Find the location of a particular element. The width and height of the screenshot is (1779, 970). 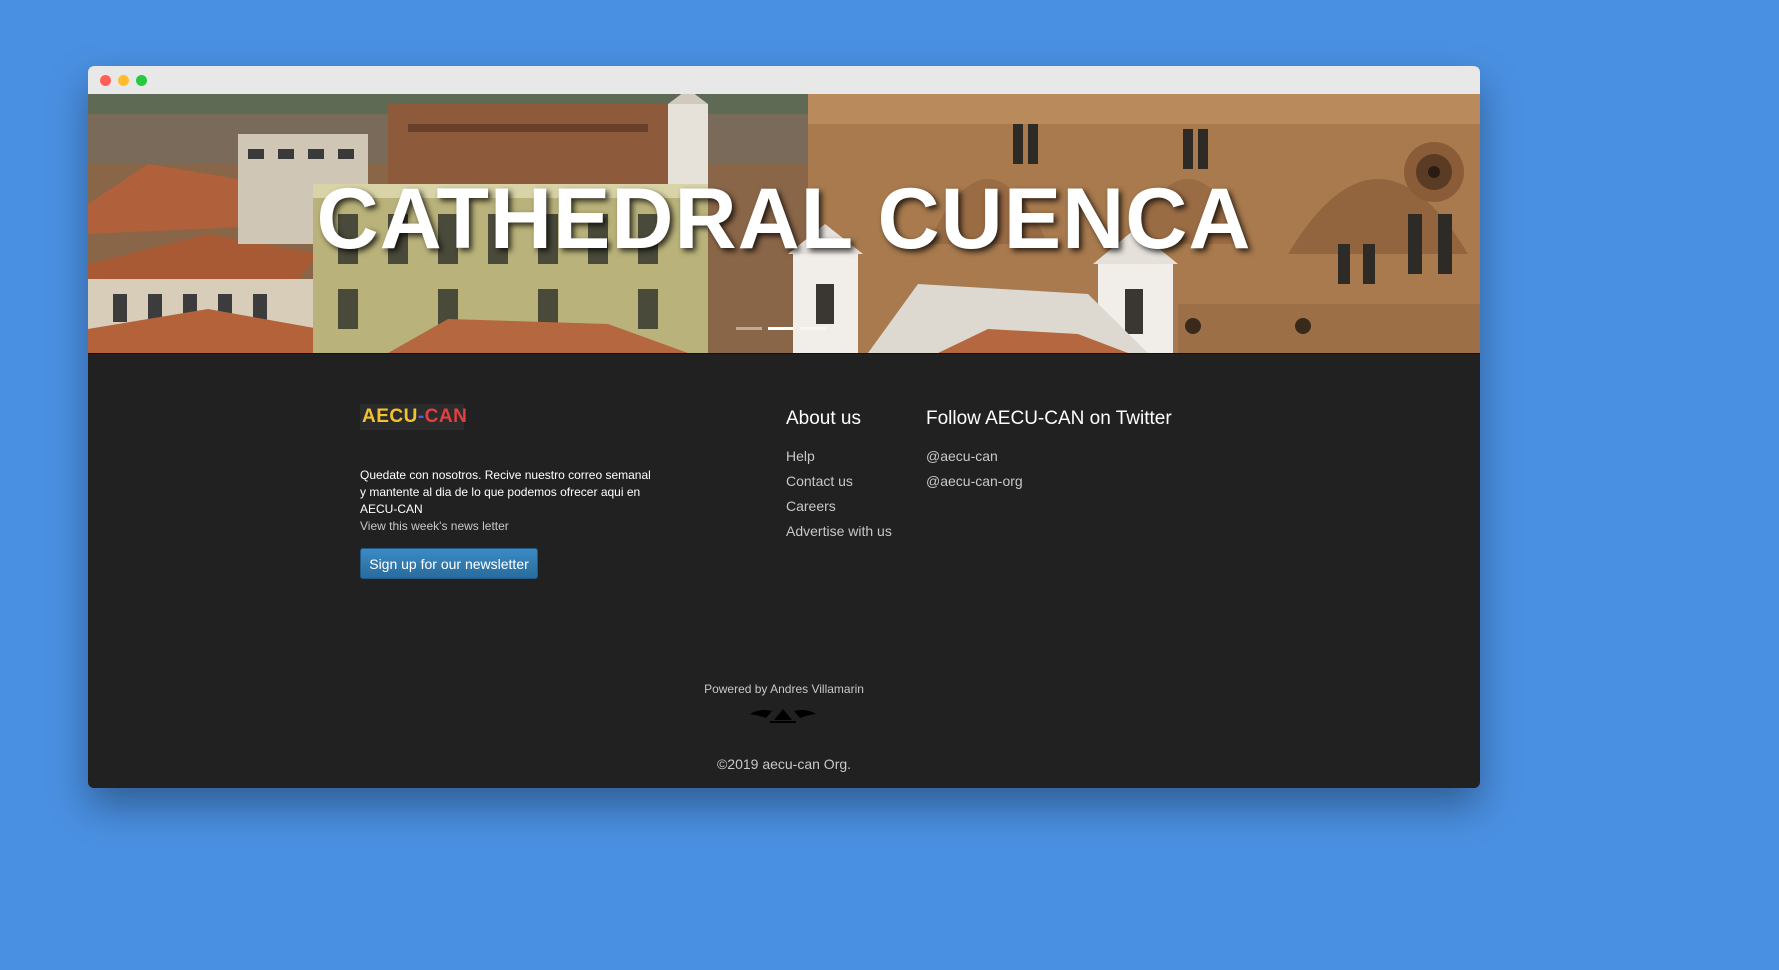

footer-link-help: Help is located at coordinates (839, 456).